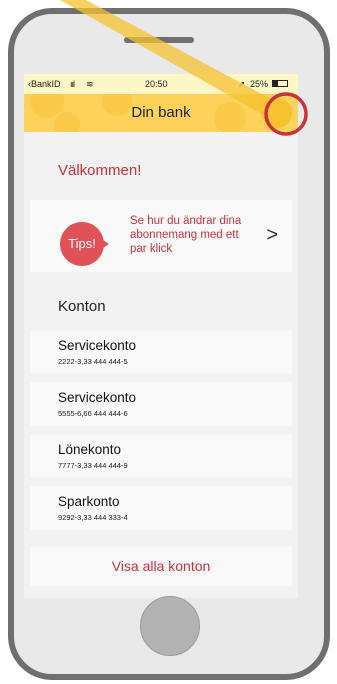 The height and width of the screenshot is (684, 337). Describe the element at coordinates (82, 244) in the screenshot. I see `tips-badge: Tips!` at that location.